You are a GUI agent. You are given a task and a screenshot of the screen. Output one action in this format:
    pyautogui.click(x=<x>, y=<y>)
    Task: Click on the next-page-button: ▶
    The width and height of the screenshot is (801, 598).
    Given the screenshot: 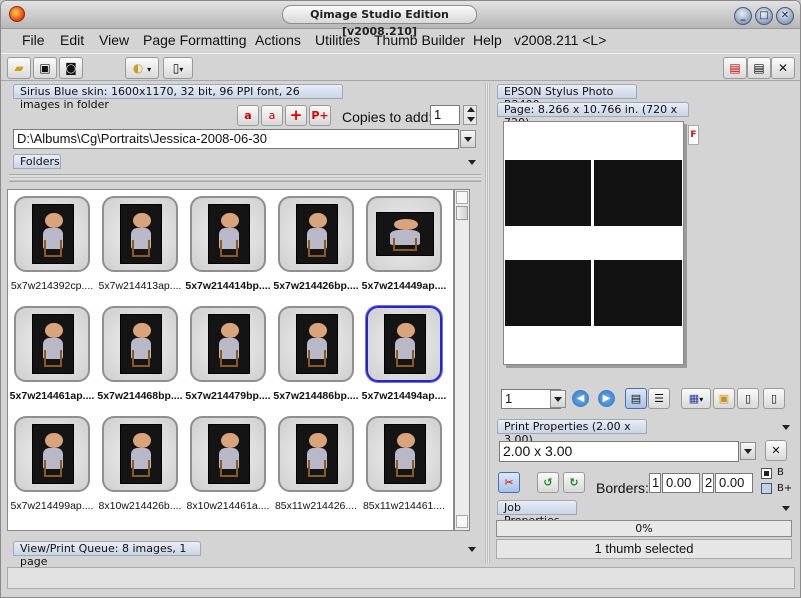 What is the action you would take?
    pyautogui.click(x=606, y=398)
    